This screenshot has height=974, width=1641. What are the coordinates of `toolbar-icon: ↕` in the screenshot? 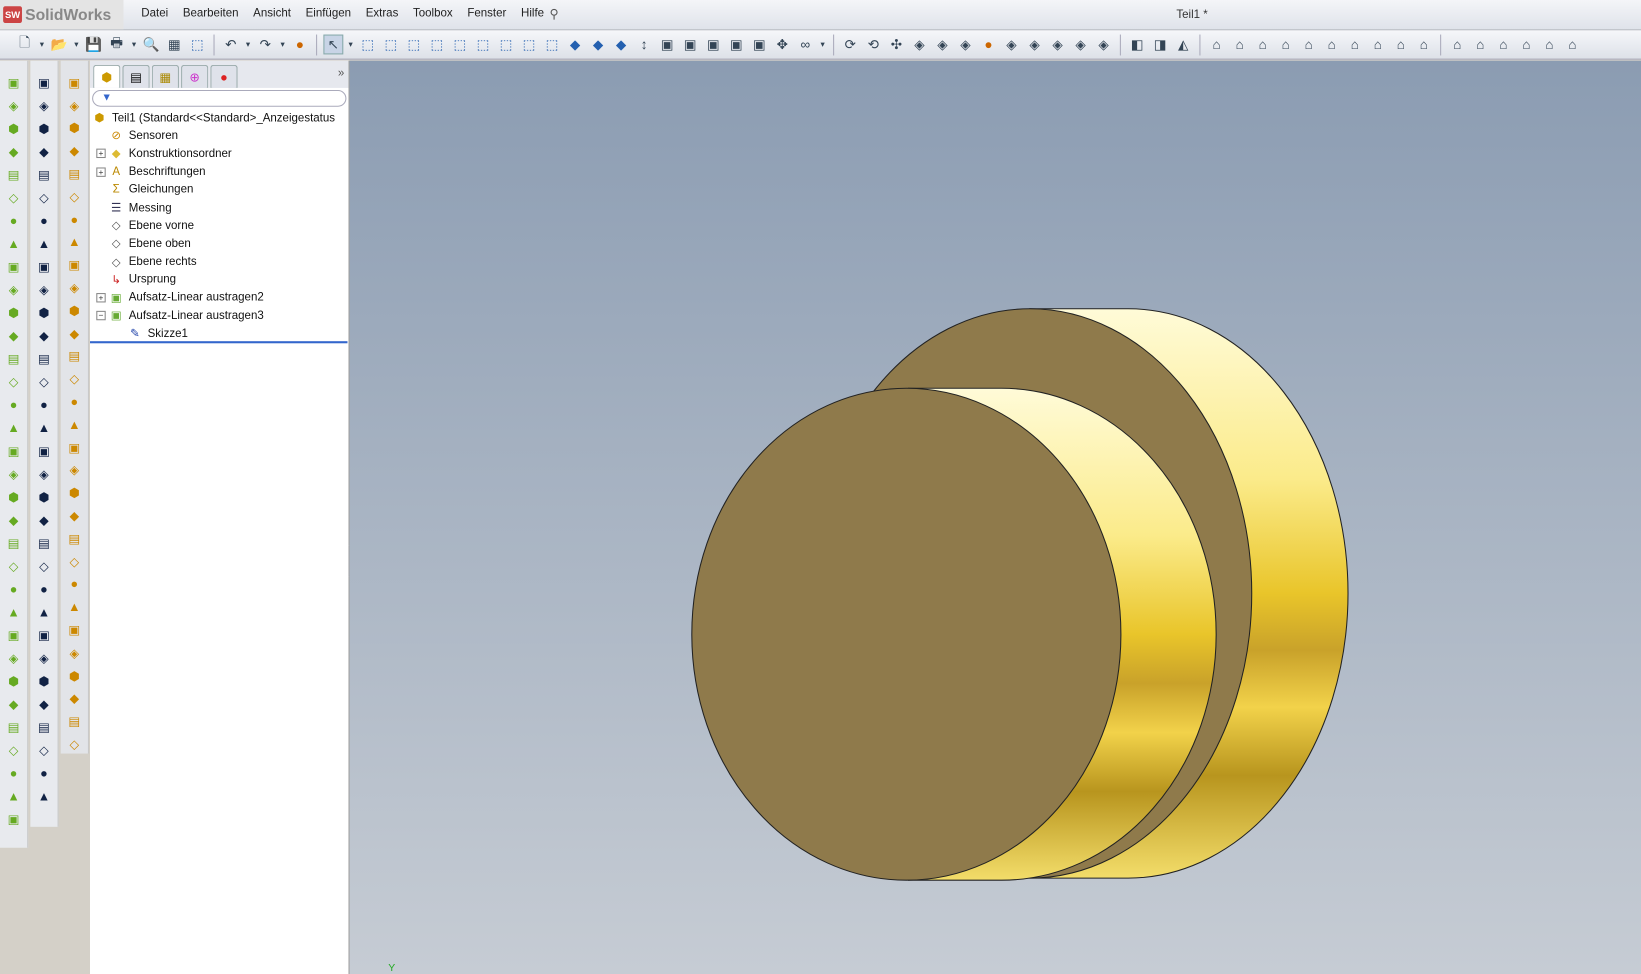 It's located at (644, 45).